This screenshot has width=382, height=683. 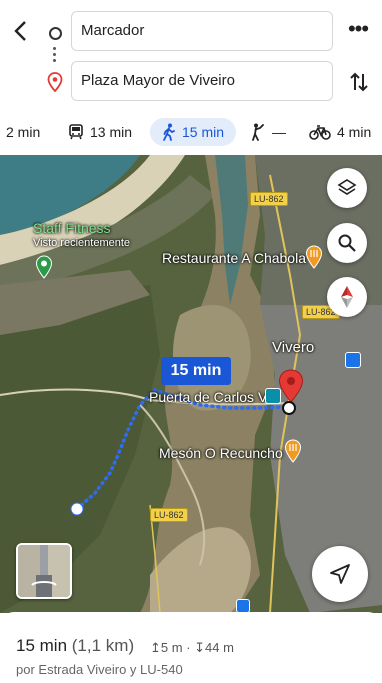 I want to click on route-start-marker, so click(x=77, y=509).